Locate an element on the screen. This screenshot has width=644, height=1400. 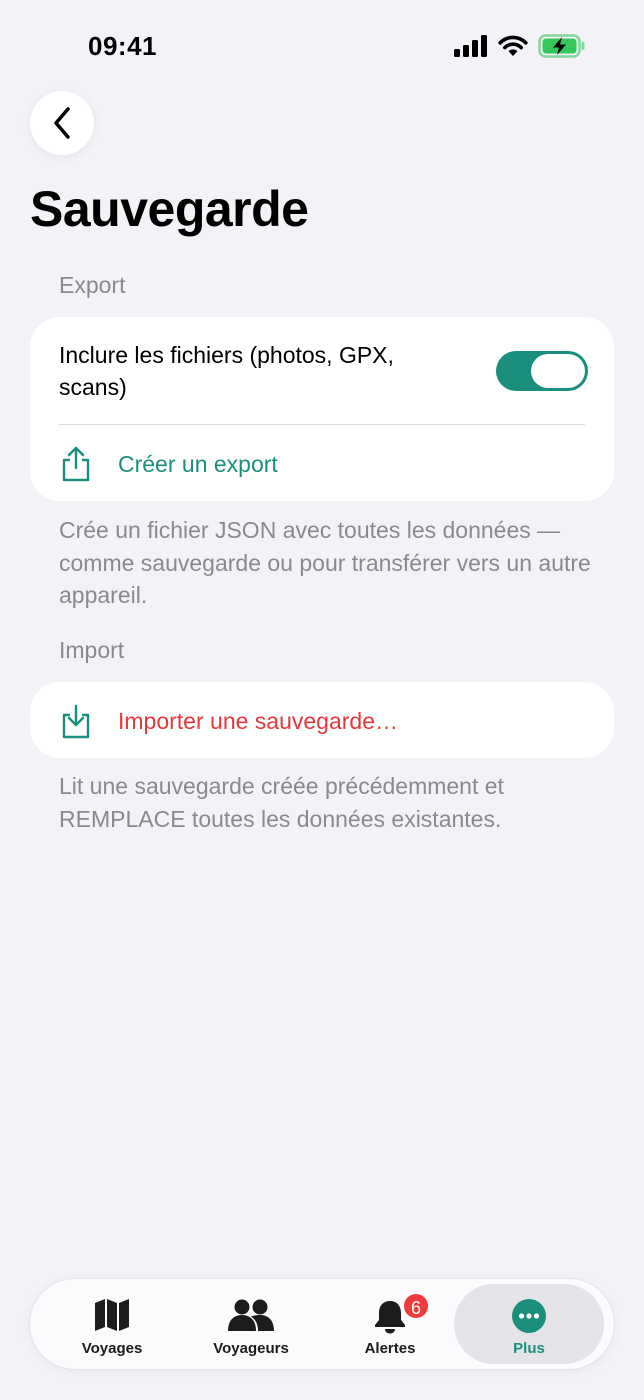
share-upload-icon is located at coordinates (76, 464).